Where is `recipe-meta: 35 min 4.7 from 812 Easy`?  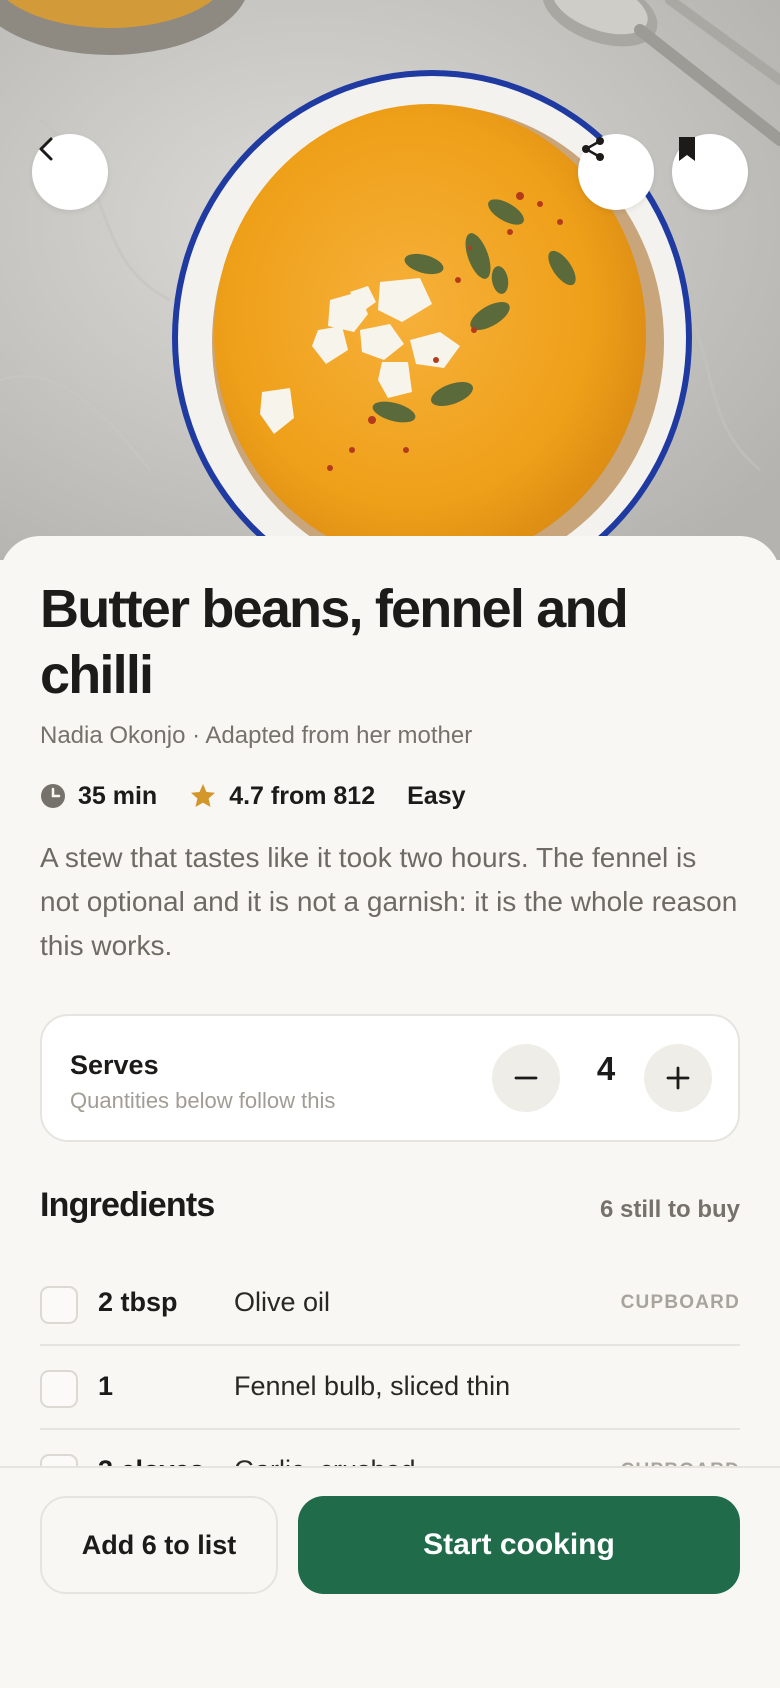 recipe-meta: 35 min 4.7 from 812 Easy is located at coordinates (269, 796).